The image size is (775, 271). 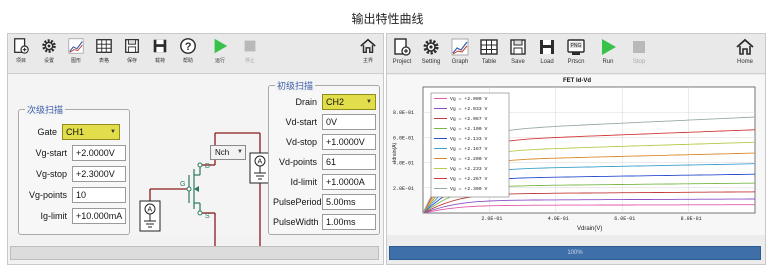 I want to click on left-load-label: 载荷, so click(x=159, y=61).